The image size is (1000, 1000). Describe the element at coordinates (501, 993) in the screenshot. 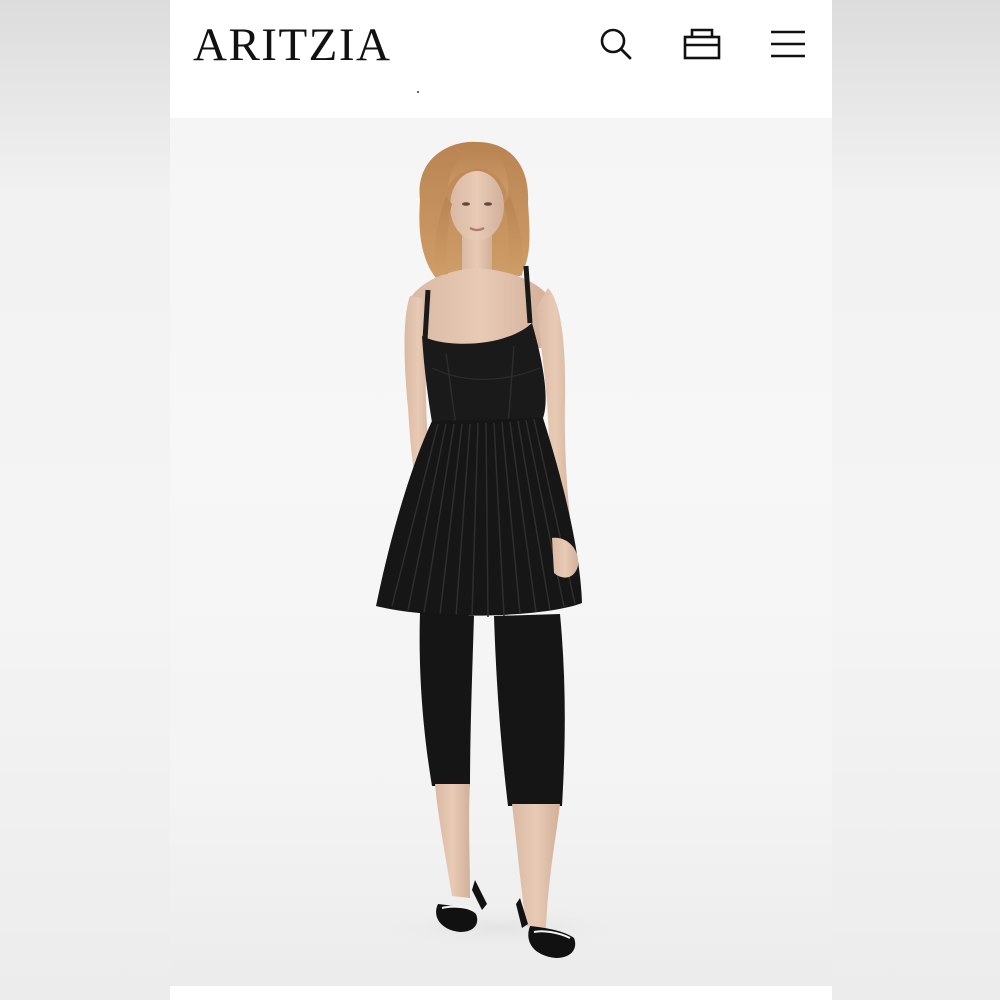

I see `bottom-edge` at that location.